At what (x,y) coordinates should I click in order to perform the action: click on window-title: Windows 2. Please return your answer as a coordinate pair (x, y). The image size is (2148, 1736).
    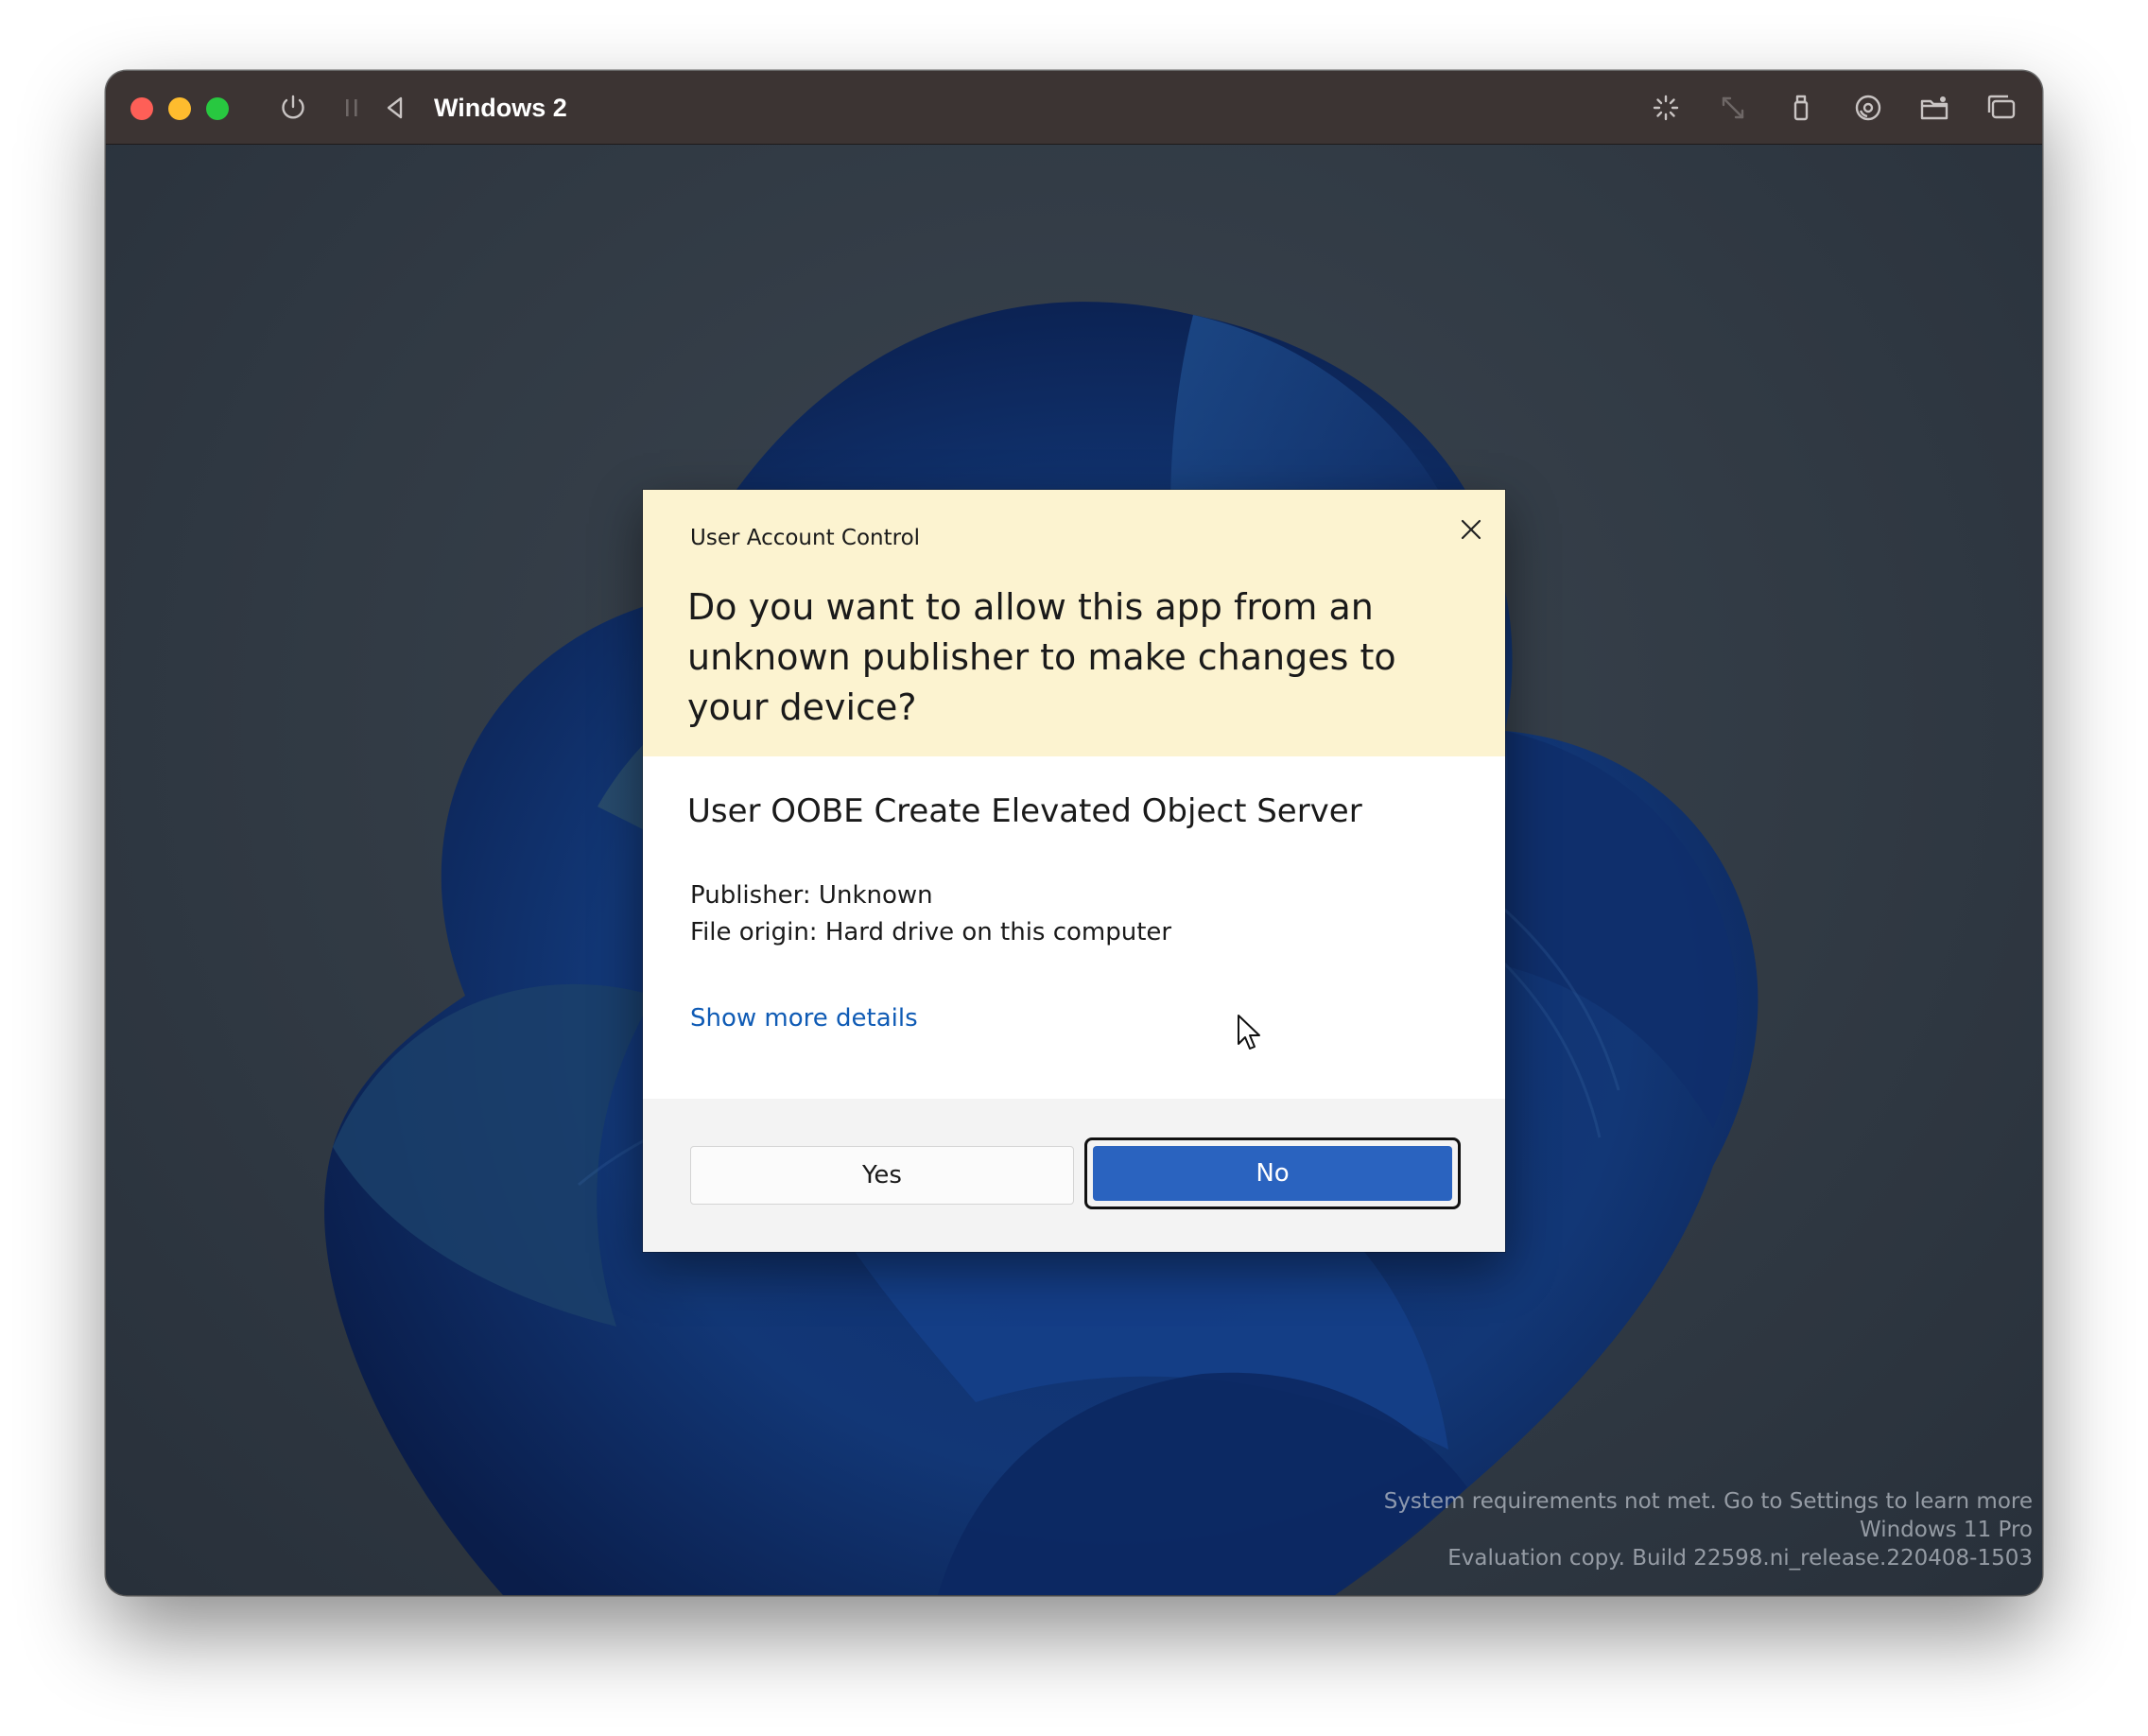
    Looking at the image, I should click on (500, 108).